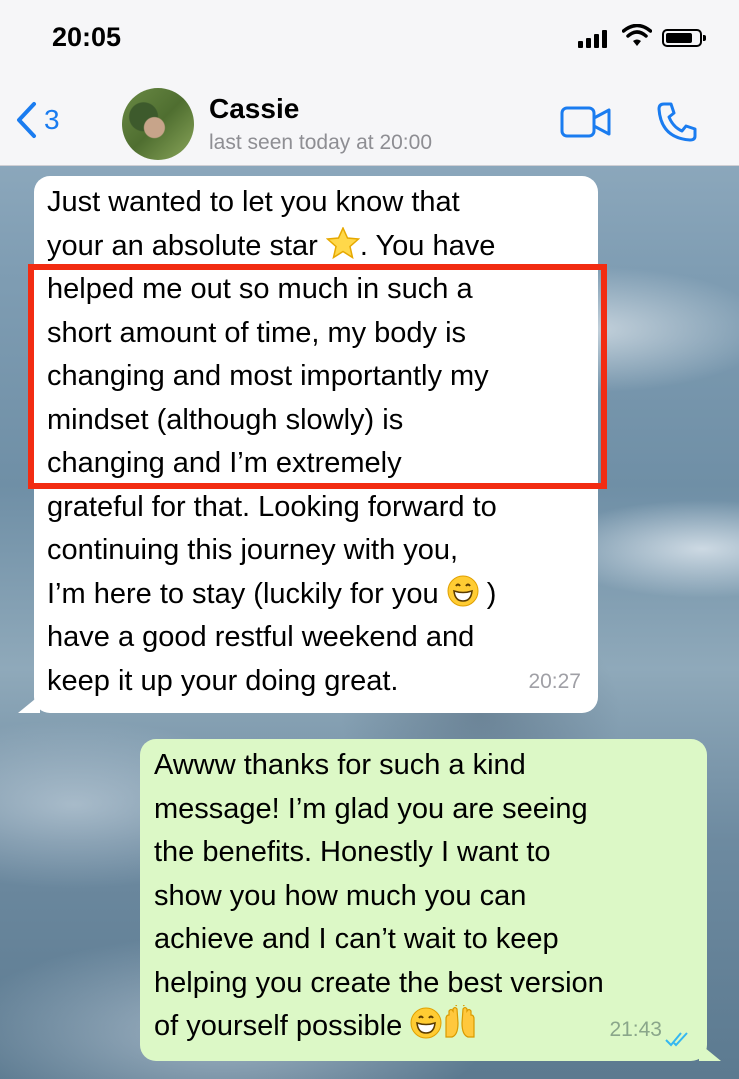  I want to click on incoming-message-time: 20:27, so click(554, 681).